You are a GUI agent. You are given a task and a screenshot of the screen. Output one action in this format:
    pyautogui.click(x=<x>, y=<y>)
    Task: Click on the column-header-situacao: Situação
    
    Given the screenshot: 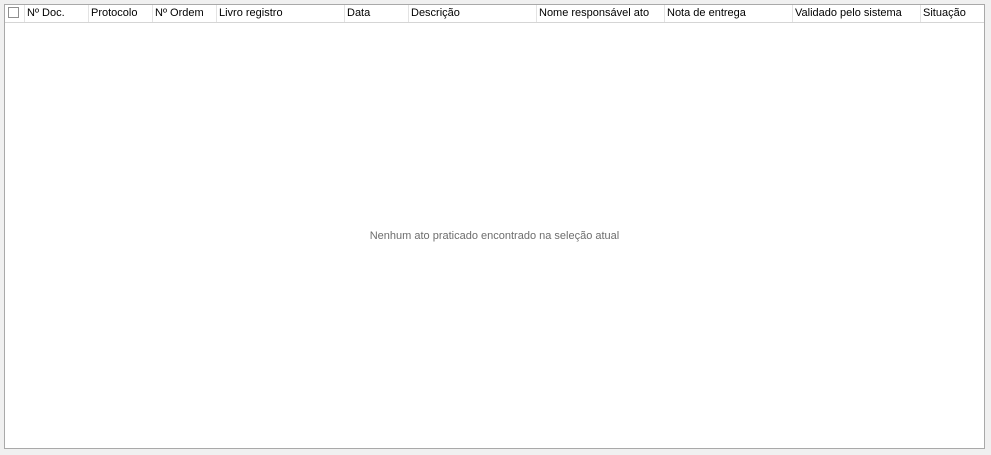 What is the action you would take?
    pyautogui.click(x=952, y=13)
    